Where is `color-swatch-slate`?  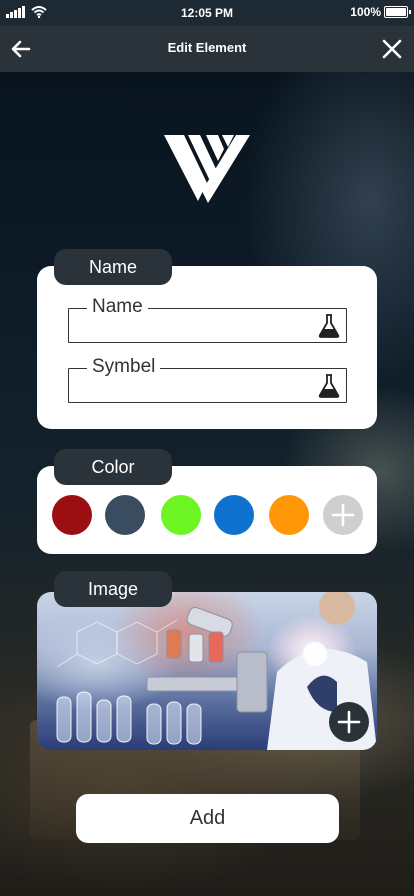 color-swatch-slate is located at coordinates (125, 515).